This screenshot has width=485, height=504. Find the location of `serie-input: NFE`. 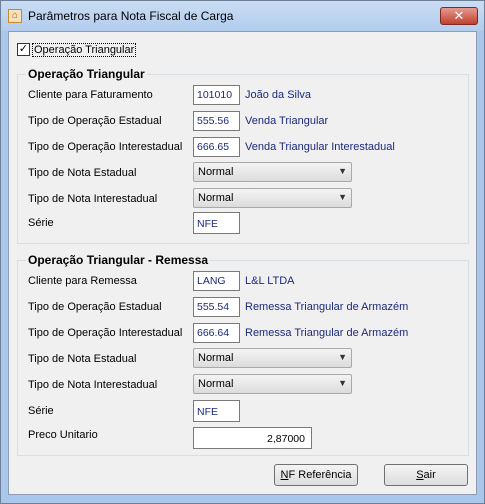

serie-input: NFE is located at coordinates (216, 223).